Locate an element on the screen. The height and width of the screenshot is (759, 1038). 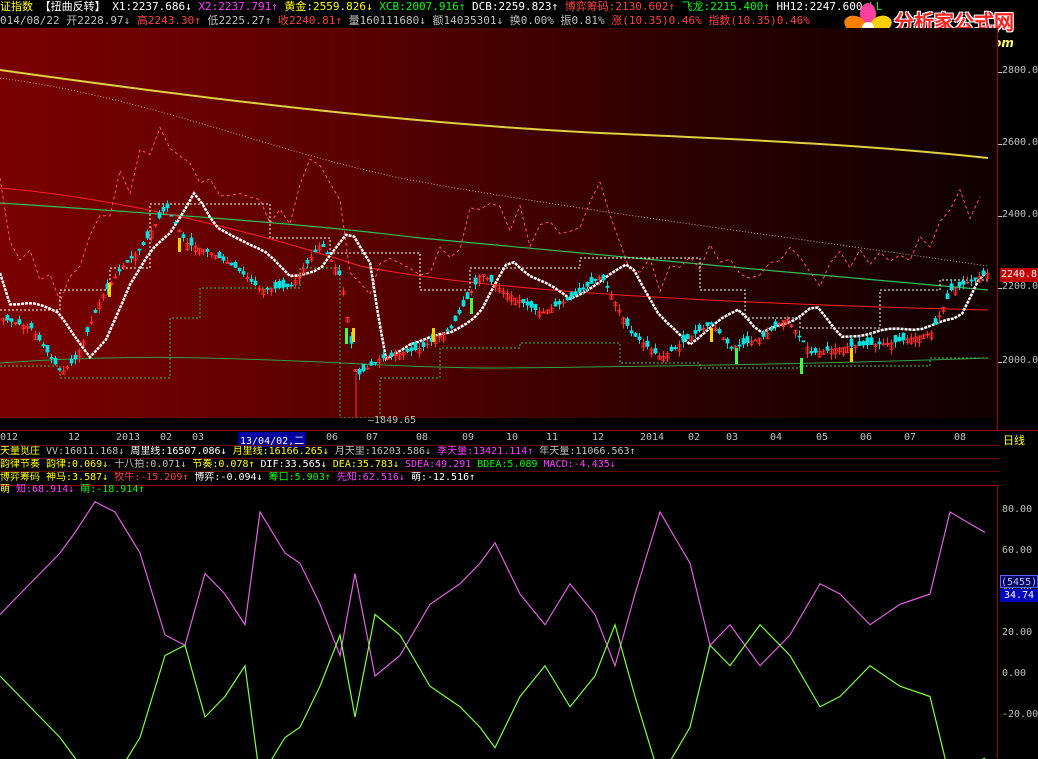
header2-field-4: 收2240.81↑ is located at coordinates (306, 20).